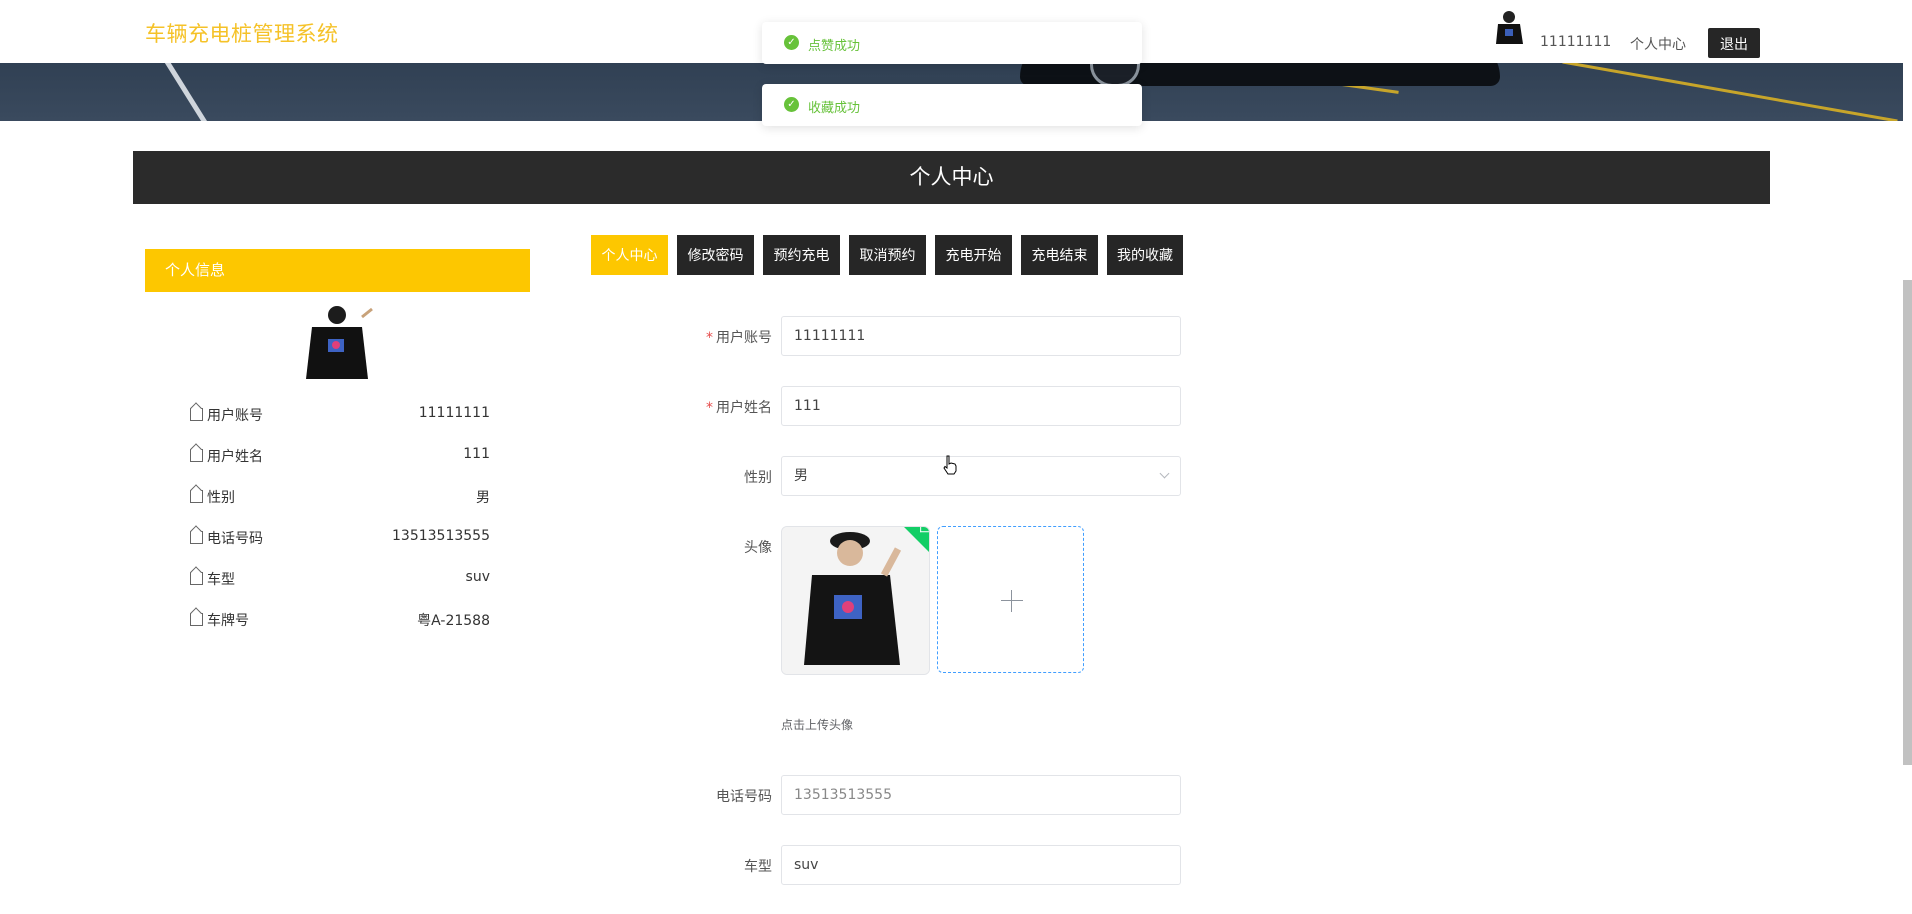 Image resolution: width=1912 pixels, height=914 pixels. Describe the element at coordinates (1059, 255) in the screenshot. I see `tab-charging-end: 充电结束` at that location.